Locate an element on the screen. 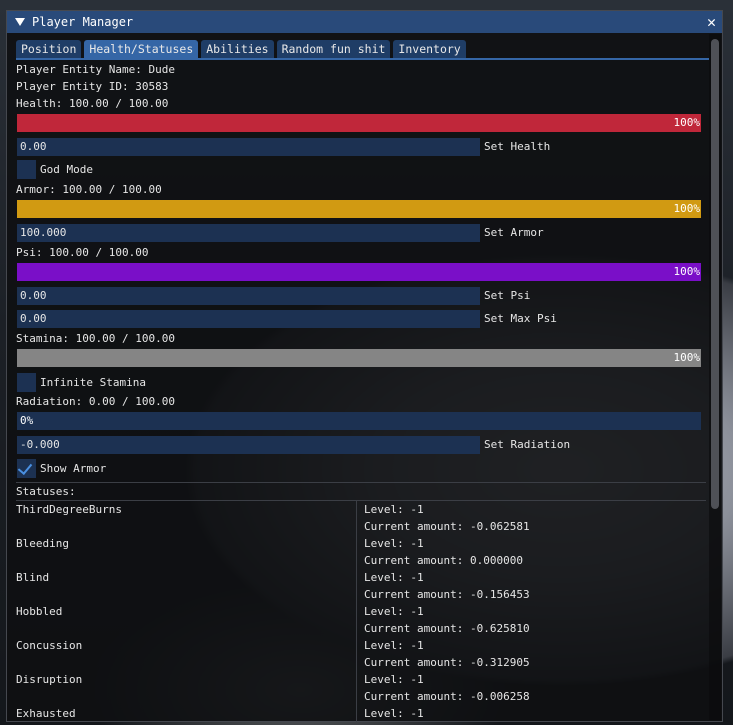  radiation-percent: 0% is located at coordinates (27, 420).